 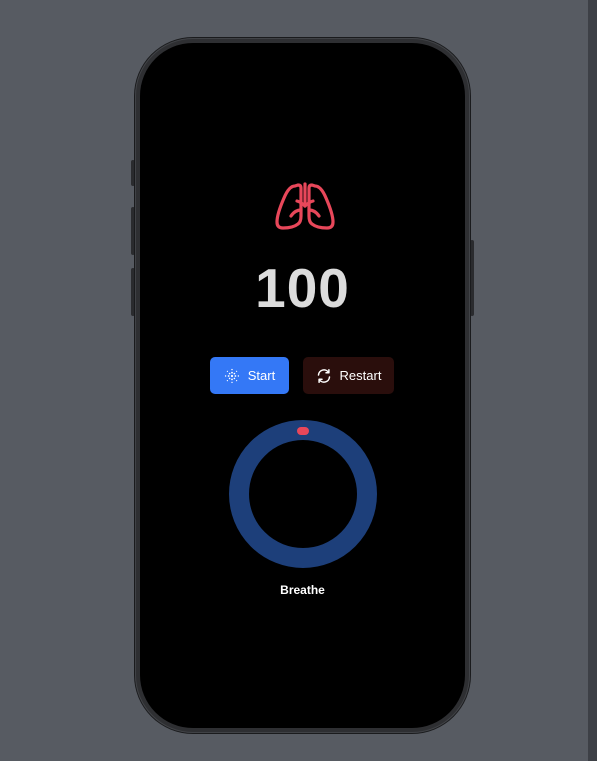 What do you see at coordinates (302, 288) in the screenshot?
I see `breath-counter: 100` at bounding box center [302, 288].